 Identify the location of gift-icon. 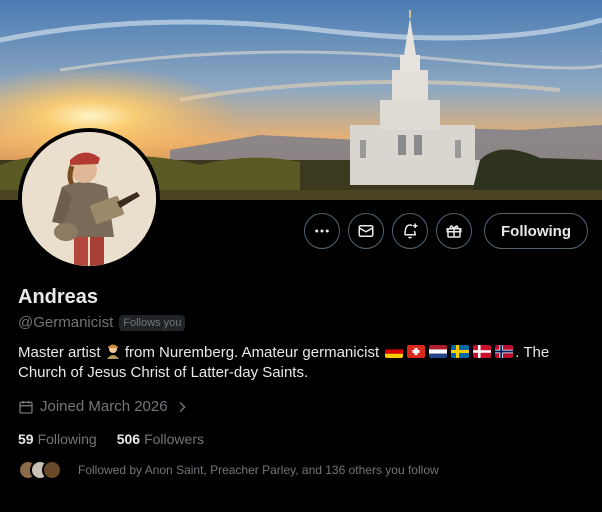
(454, 231).